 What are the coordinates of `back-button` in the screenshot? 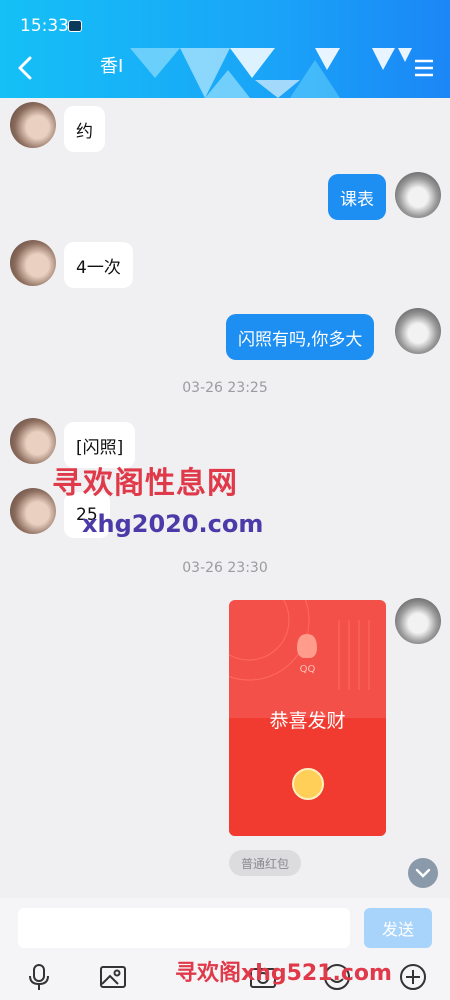 It's located at (26, 68).